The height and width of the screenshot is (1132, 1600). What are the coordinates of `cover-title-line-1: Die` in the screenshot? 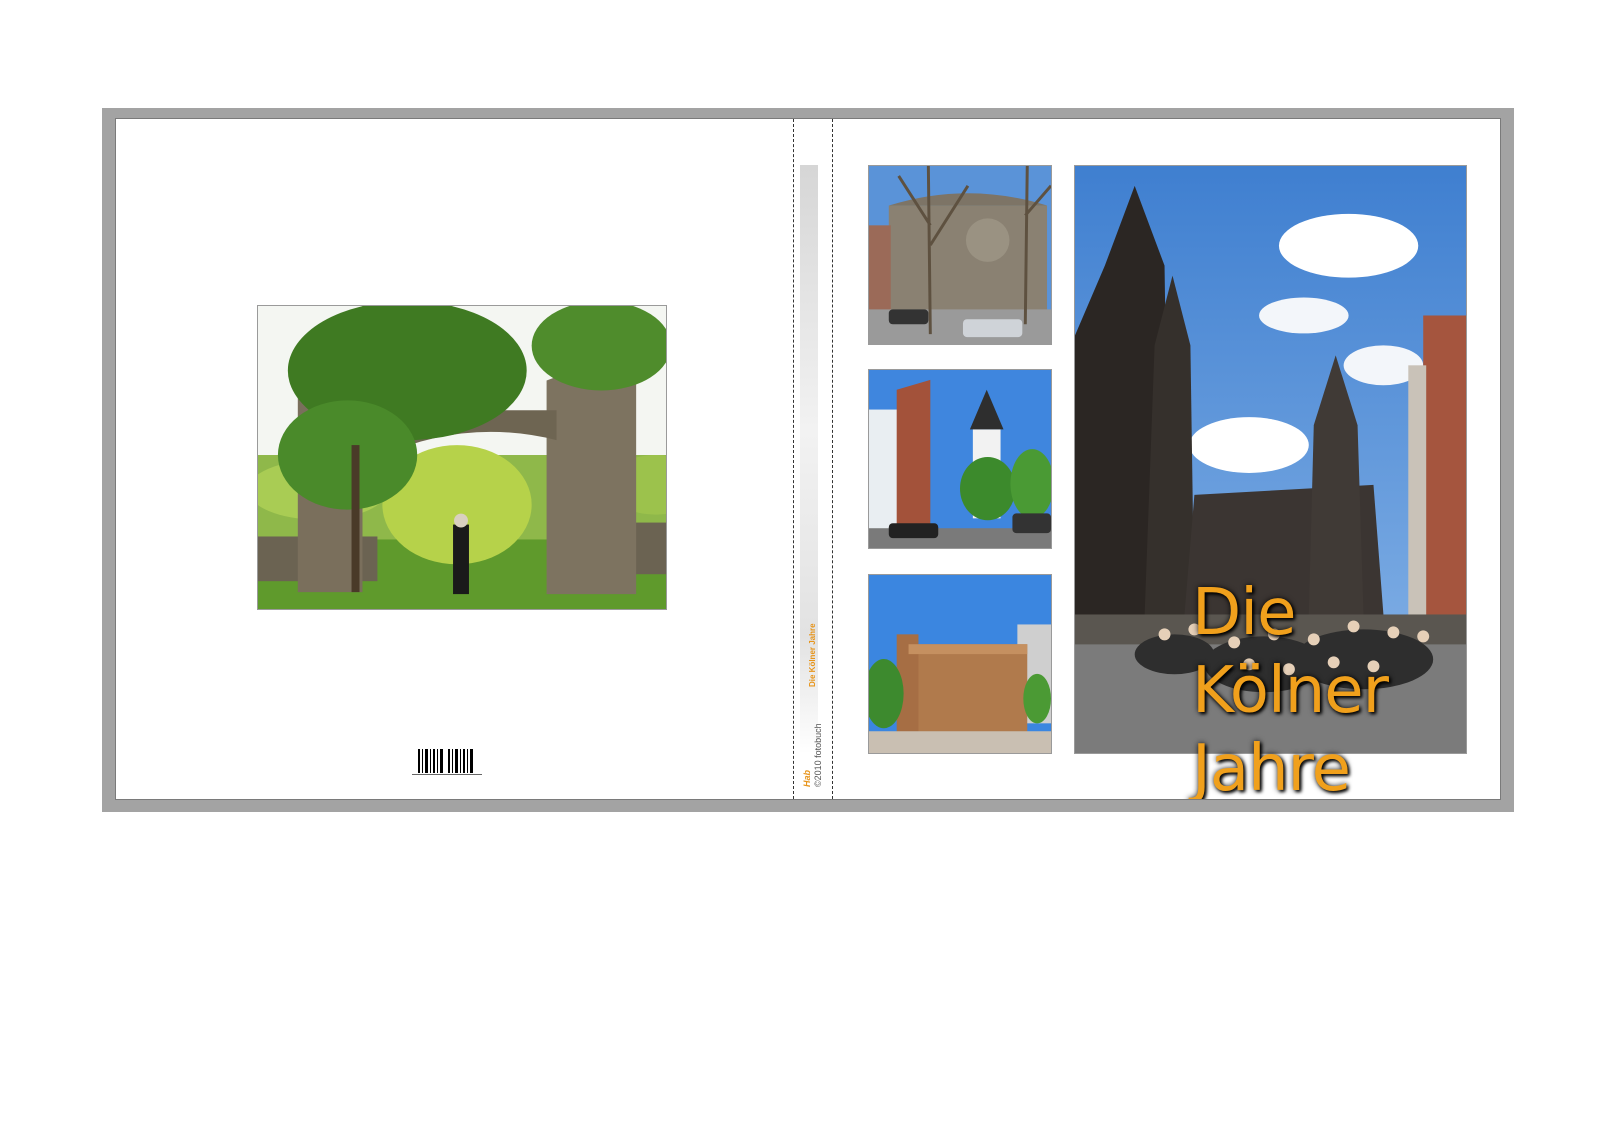 It's located at (1244, 613).